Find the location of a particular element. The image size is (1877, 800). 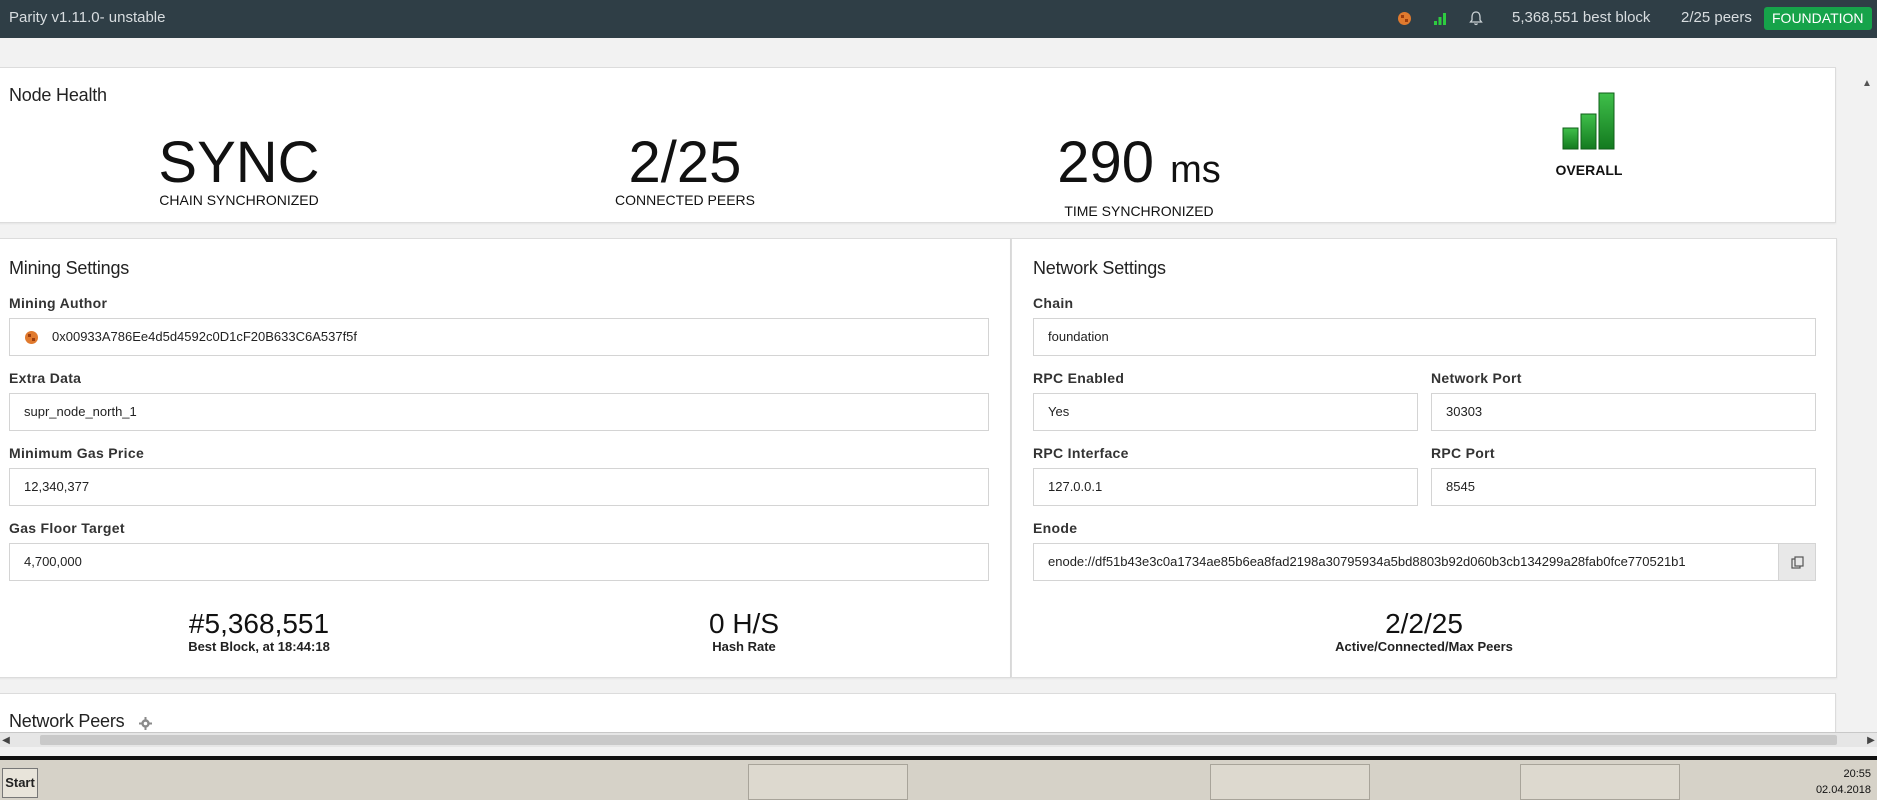

peers-value: 2/25 is located at coordinates (685, 162).